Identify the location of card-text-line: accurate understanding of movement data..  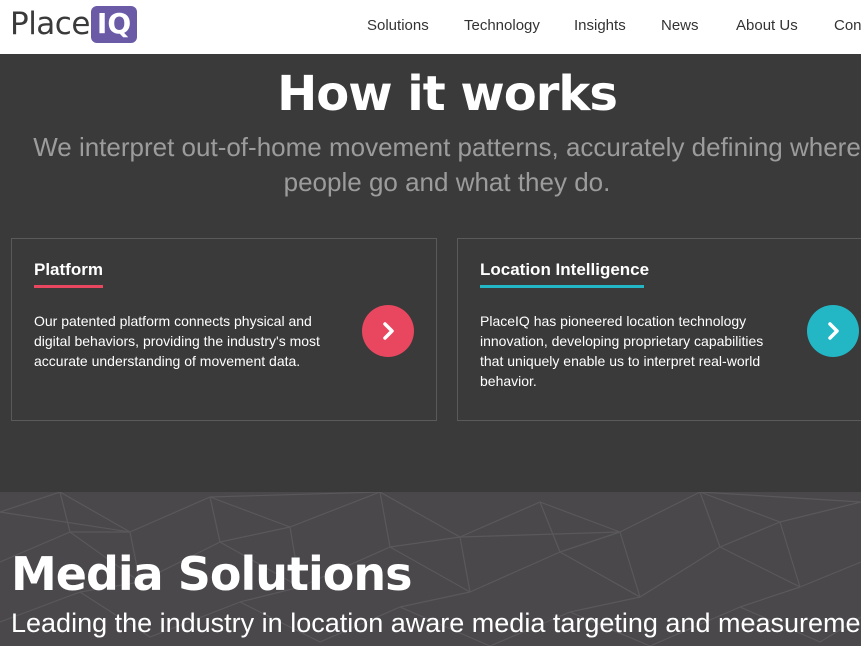
(167, 361).